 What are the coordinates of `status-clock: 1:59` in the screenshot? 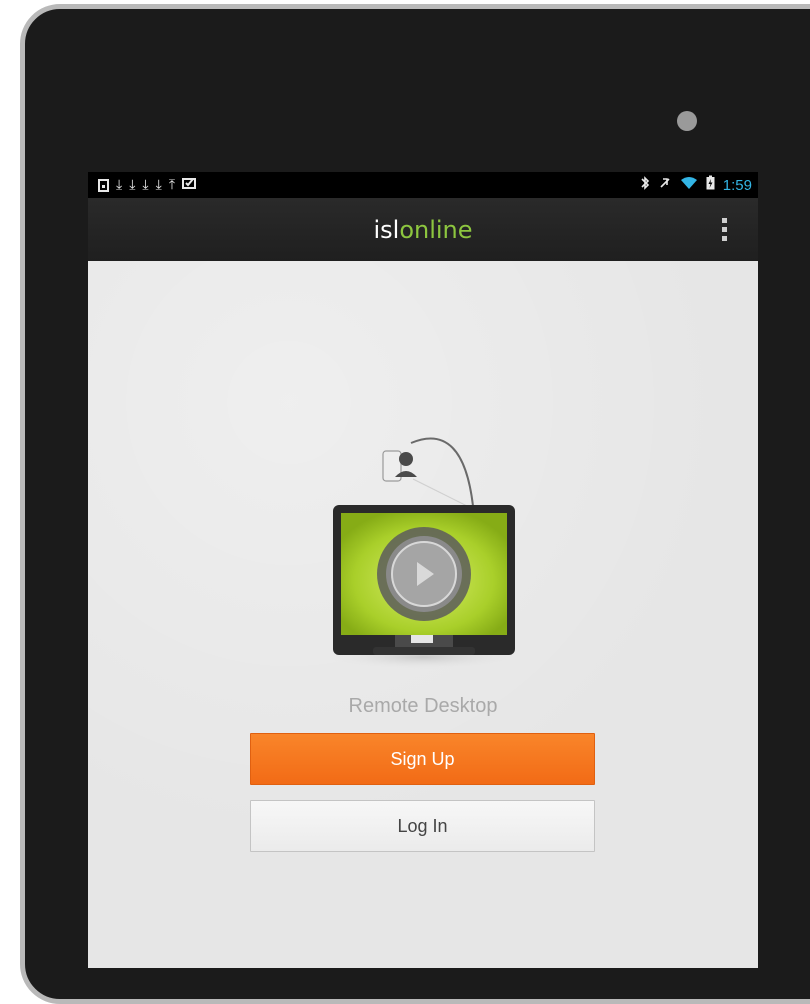 It's located at (737, 185).